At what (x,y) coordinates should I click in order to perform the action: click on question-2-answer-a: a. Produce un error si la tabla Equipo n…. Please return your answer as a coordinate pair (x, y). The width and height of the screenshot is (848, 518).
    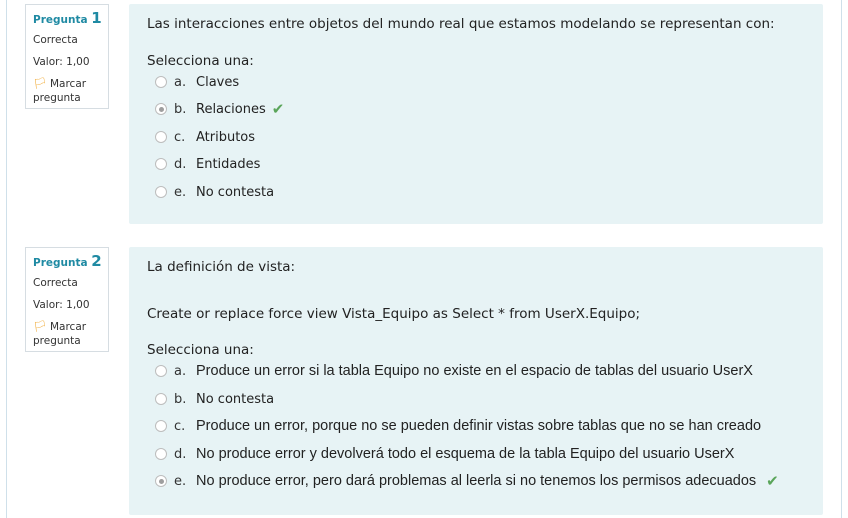
    Looking at the image, I should click on (454, 371).